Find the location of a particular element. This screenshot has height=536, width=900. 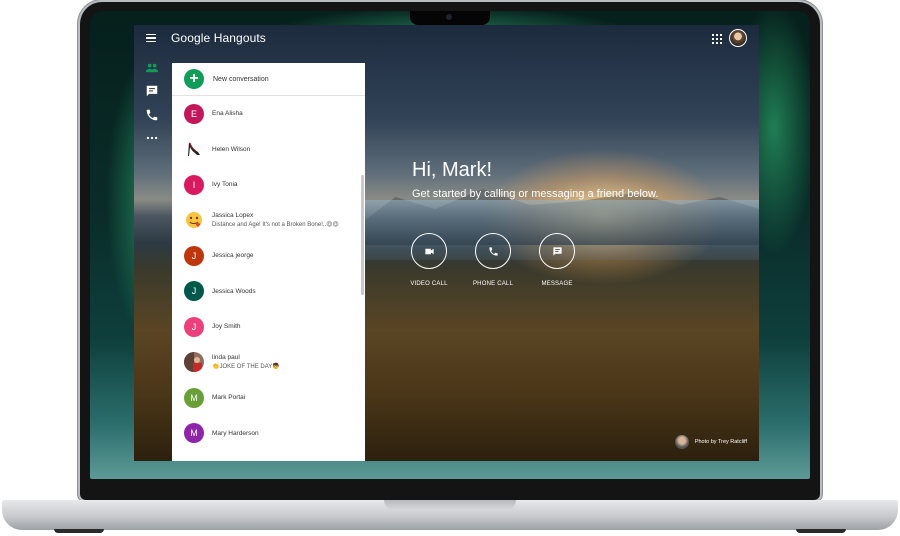

video-call-label: VIDEO CALL is located at coordinates (429, 284).